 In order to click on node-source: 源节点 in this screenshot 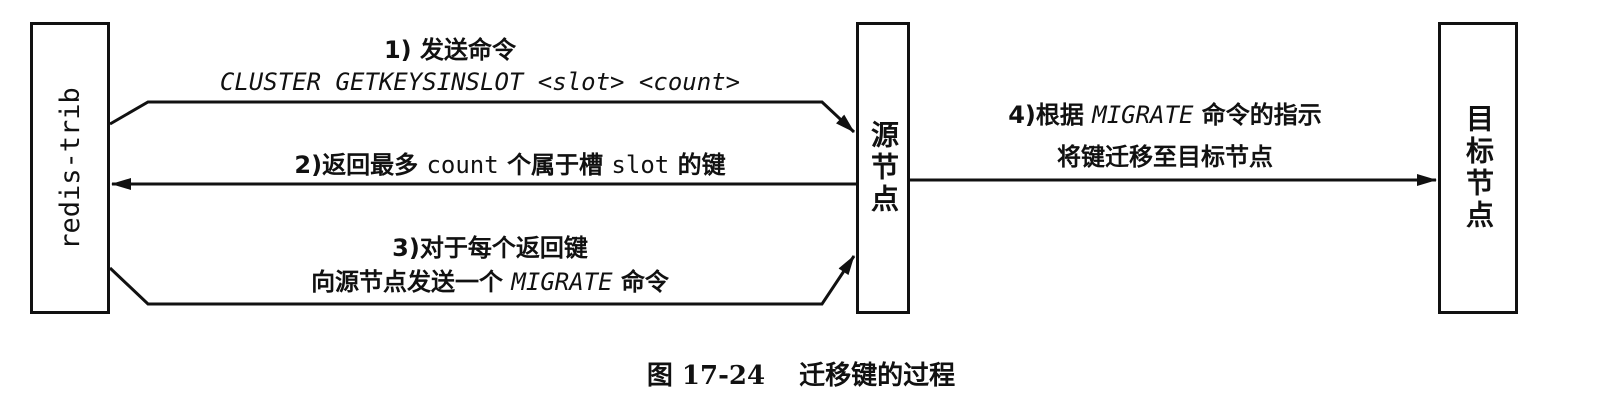, I will do `click(883, 168)`.